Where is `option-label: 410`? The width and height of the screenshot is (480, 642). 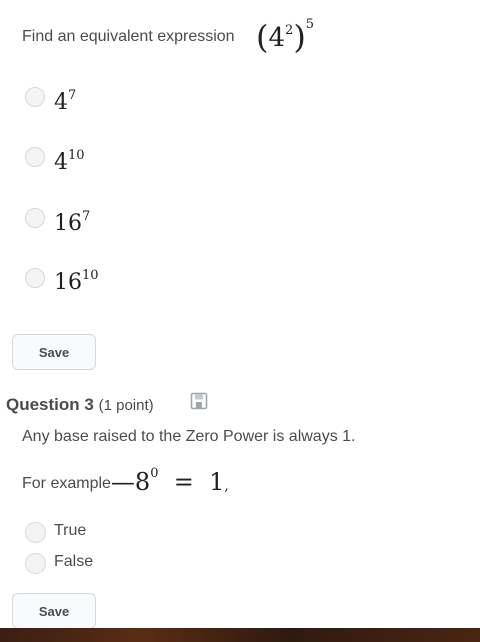
option-label: 410 is located at coordinates (69, 161).